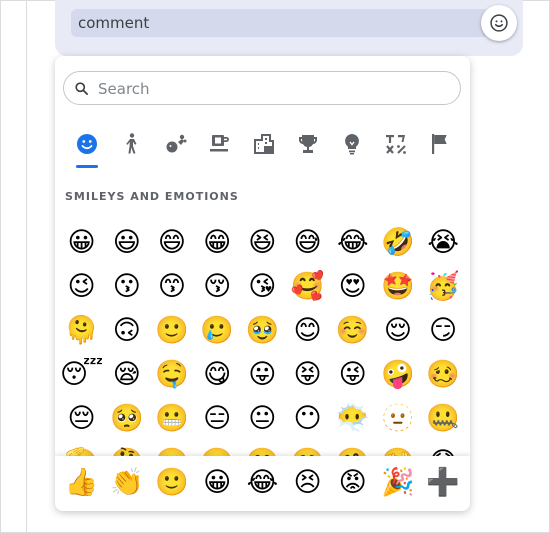 This screenshot has height=533, width=550. I want to click on tab-flags, so click(440, 148).